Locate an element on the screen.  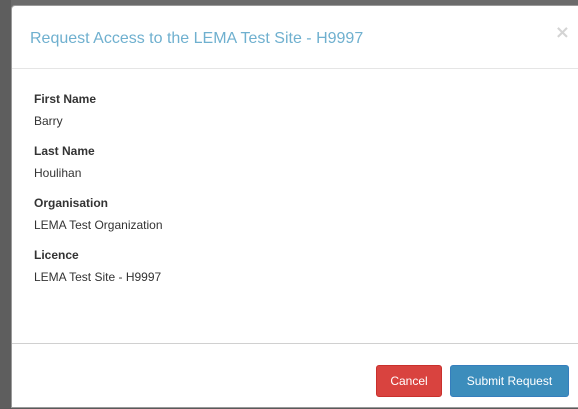
field-label: Licence is located at coordinates (56, 255).